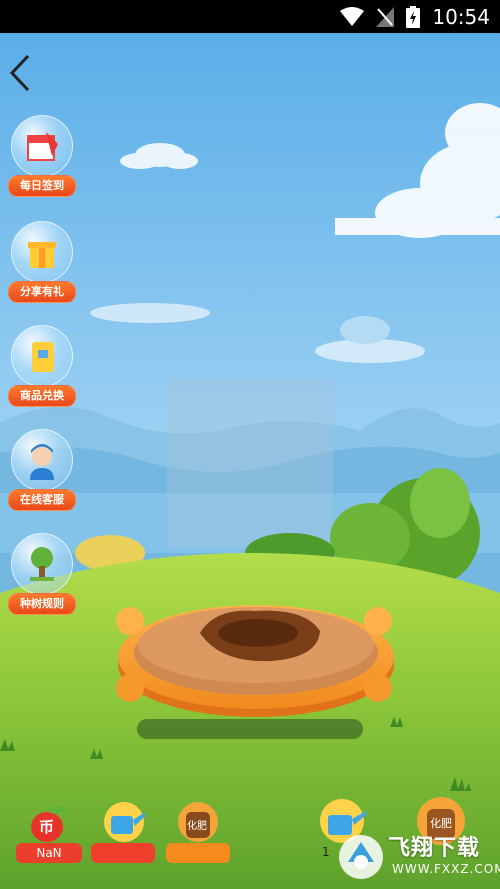  What do you see at coordinates (197, 826) in the screenshot?
I see `fertilizer-label: 化肥` at bounding box center [197, 826].